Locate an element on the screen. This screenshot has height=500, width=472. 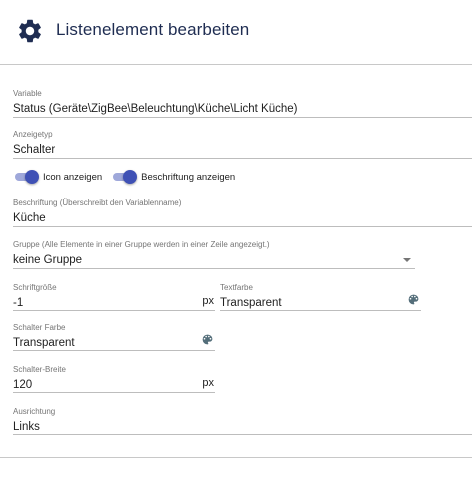
ausrichtung-value: Links is located at coordinates (26, 427).